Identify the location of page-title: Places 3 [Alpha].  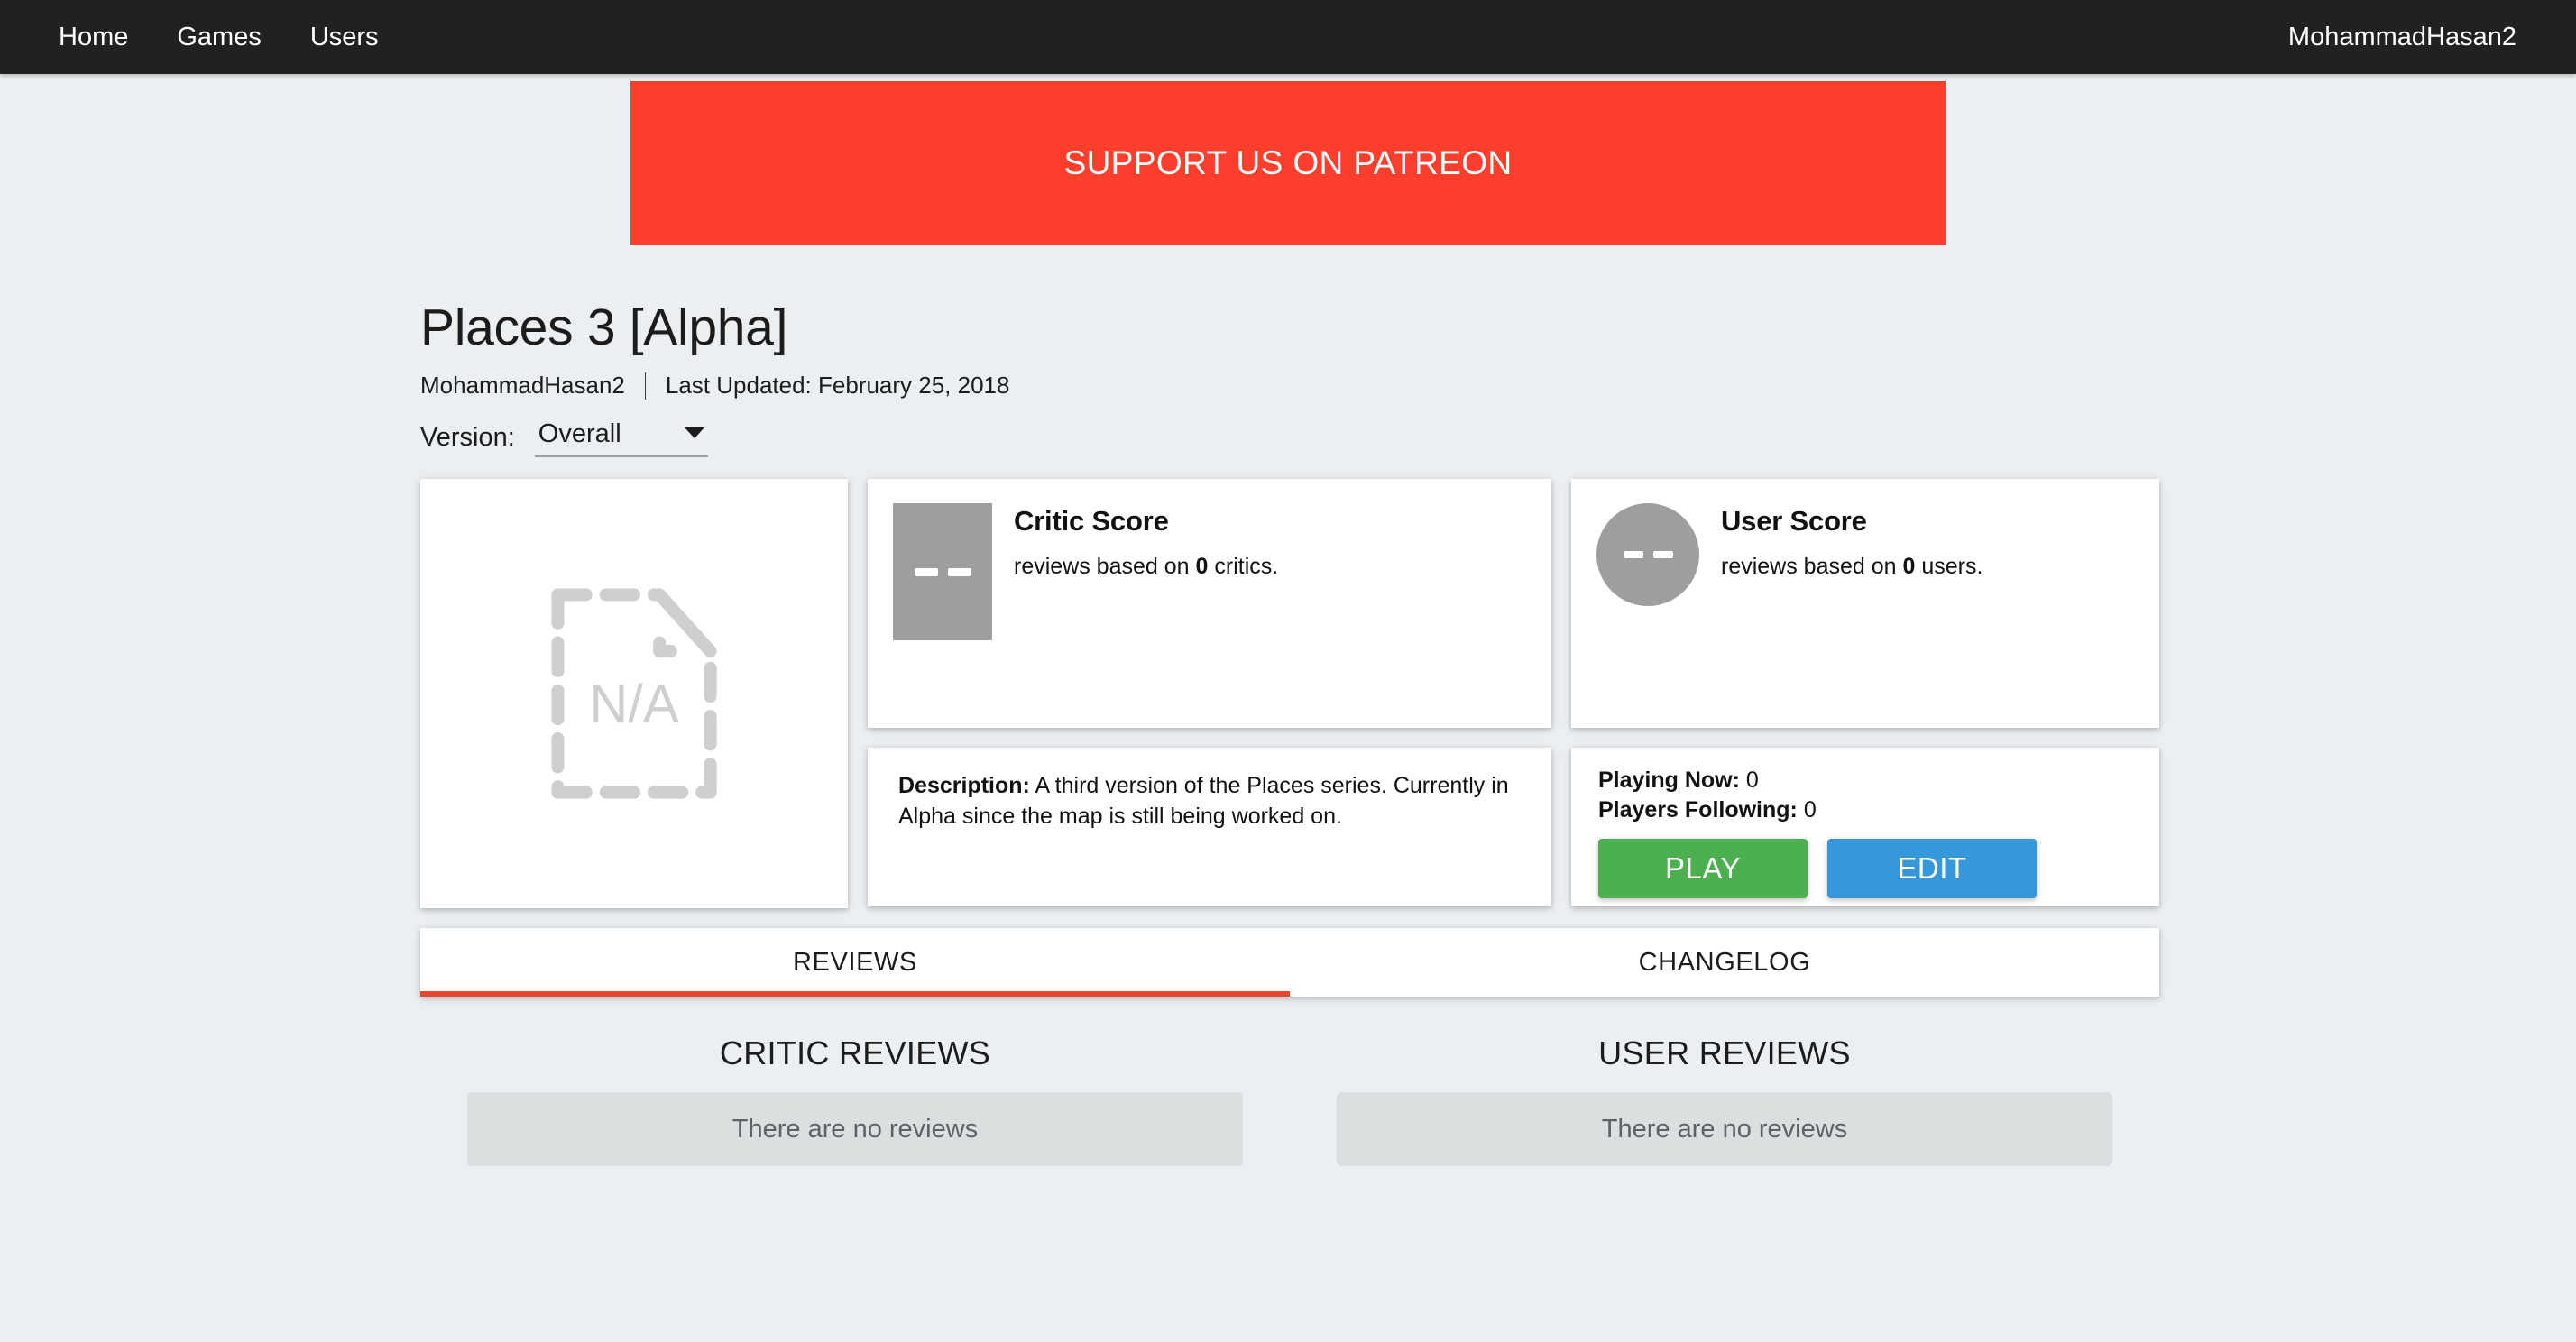
(604, 327).